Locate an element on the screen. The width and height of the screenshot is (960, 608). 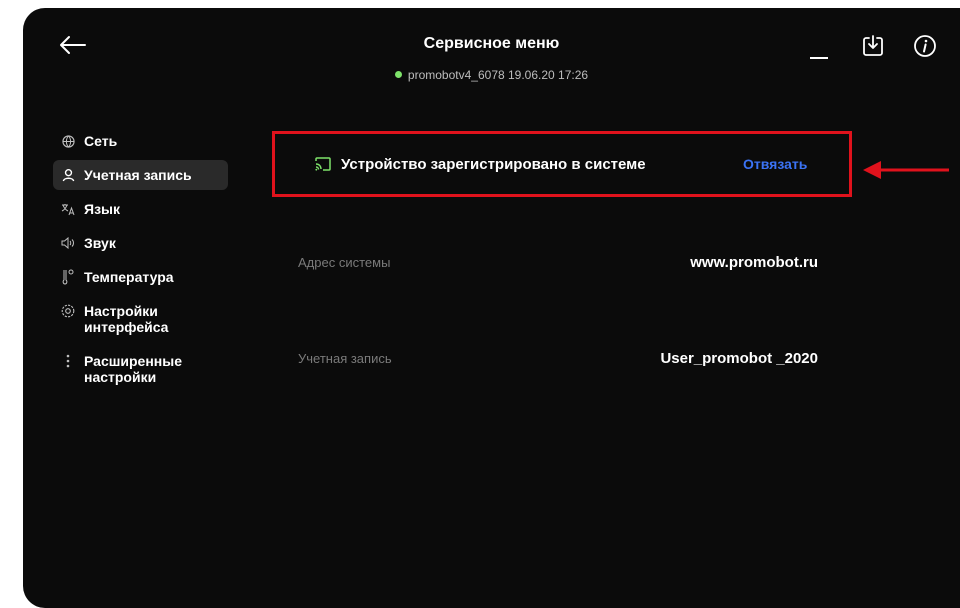
registration-status: Устройство зарегистрировано в системе is located at coordinates (480, 164).